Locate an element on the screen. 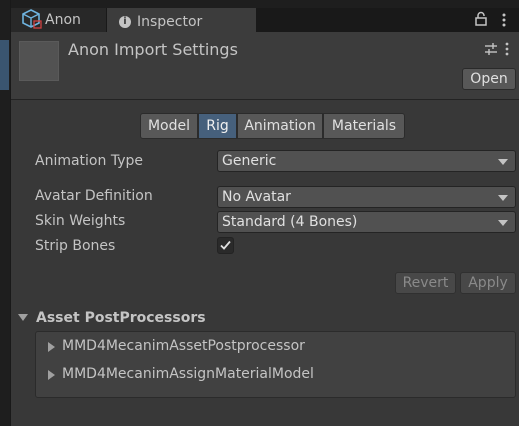 The width and height of the screenshot is (519, 426). tab-inspector: i Inspector is located at coordinates (181, 20).